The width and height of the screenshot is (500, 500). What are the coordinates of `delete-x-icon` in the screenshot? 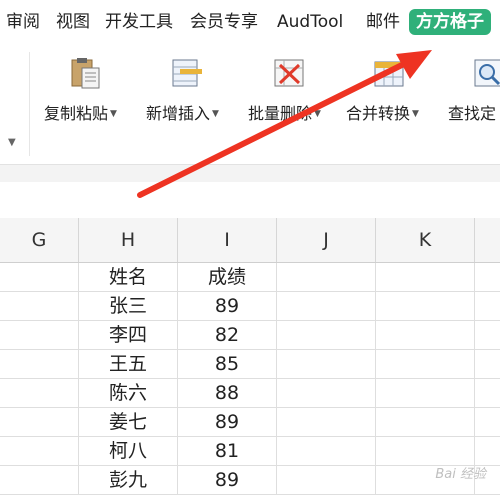 It's located at (289, 73).